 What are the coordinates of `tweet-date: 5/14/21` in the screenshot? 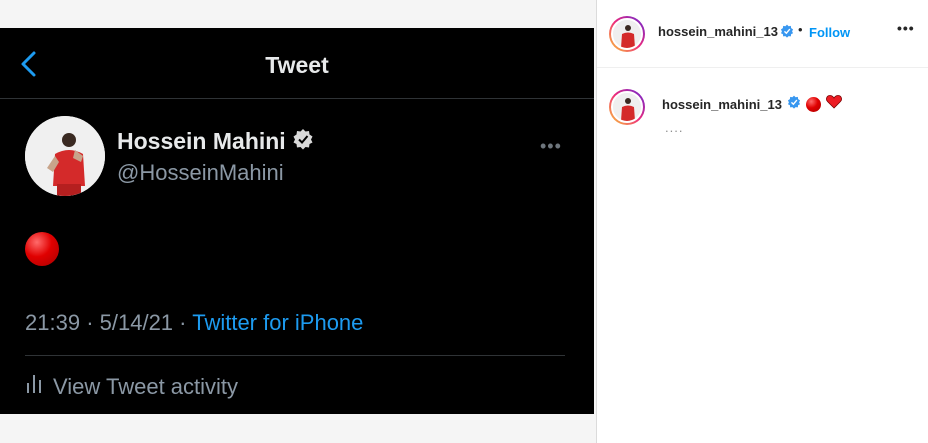 It's located at (136, 322).